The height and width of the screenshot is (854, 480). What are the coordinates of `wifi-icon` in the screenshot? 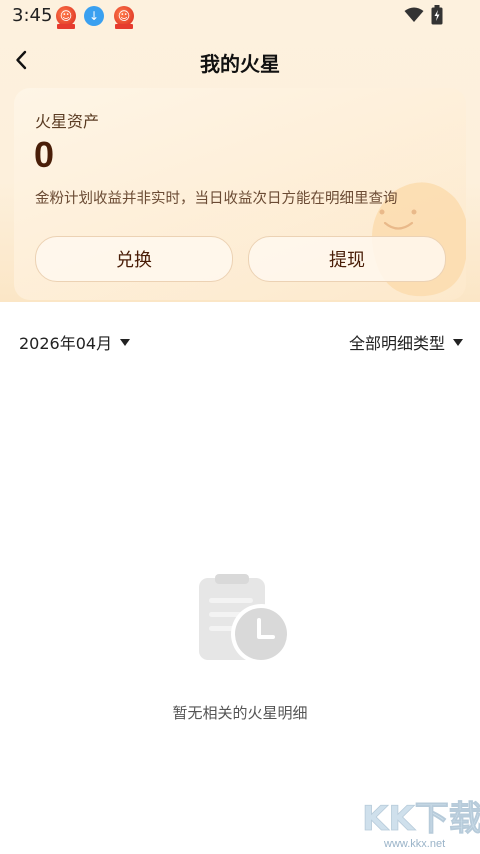 It's located at (414, 14).